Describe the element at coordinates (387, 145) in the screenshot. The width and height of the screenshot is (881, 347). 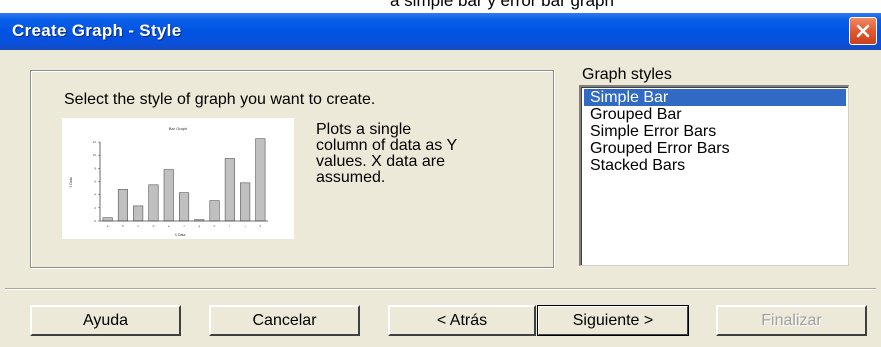
I see `description-line: column of data as Y` at that location.